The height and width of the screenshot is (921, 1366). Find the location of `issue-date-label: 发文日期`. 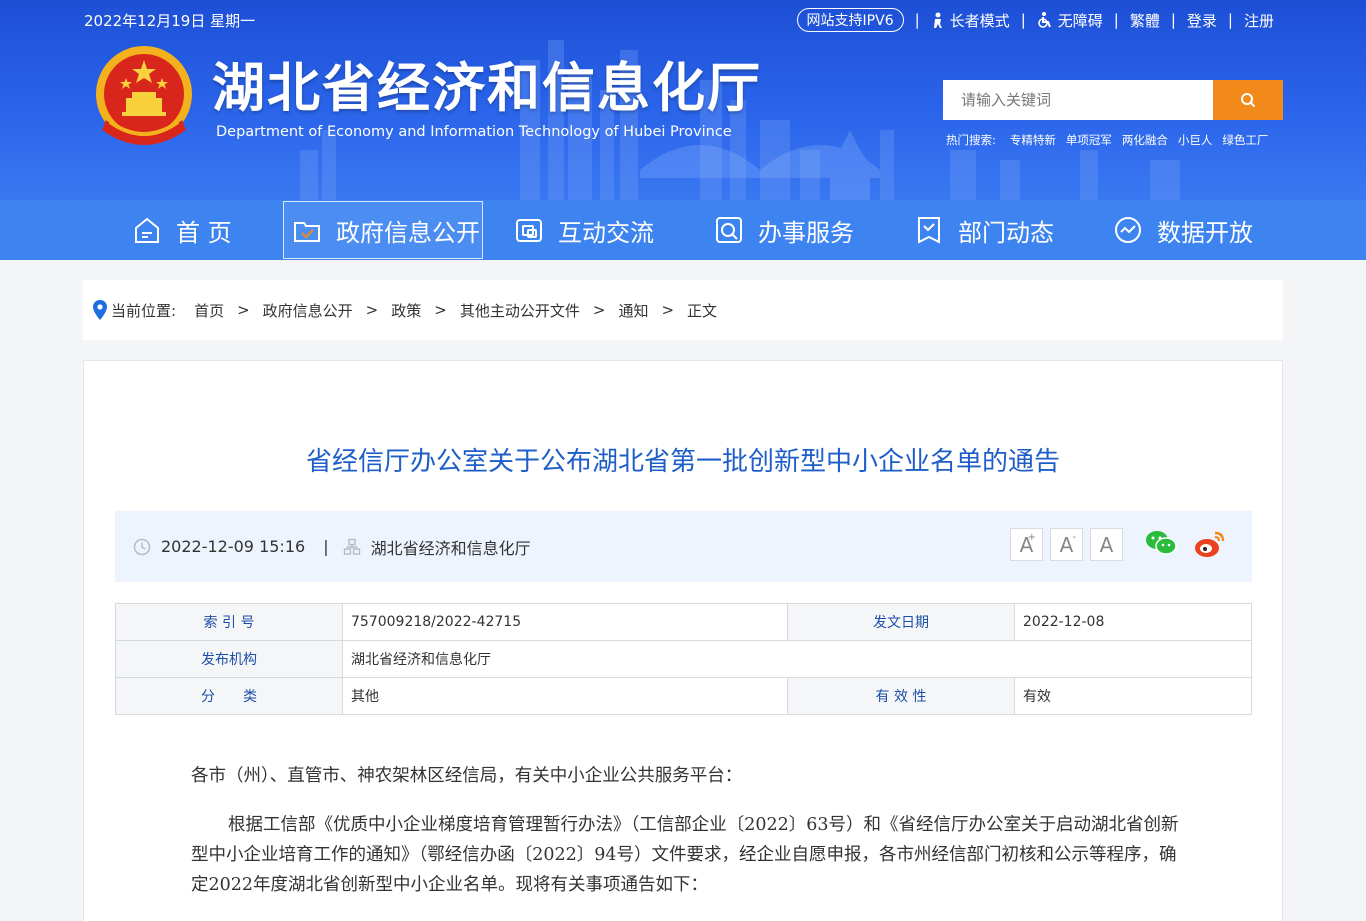

issue-date-label: 发文日期 is located at coordinates (901, 622).